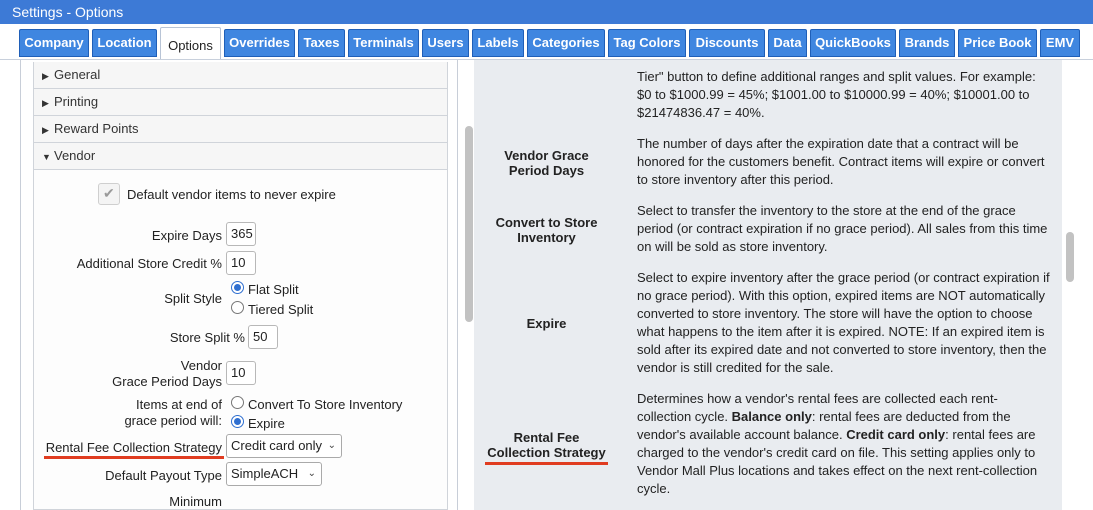 This screenshot has height=510, width=1093. I want to click on payout-type-select: SimpleACH ⌄, so click(274, 474).